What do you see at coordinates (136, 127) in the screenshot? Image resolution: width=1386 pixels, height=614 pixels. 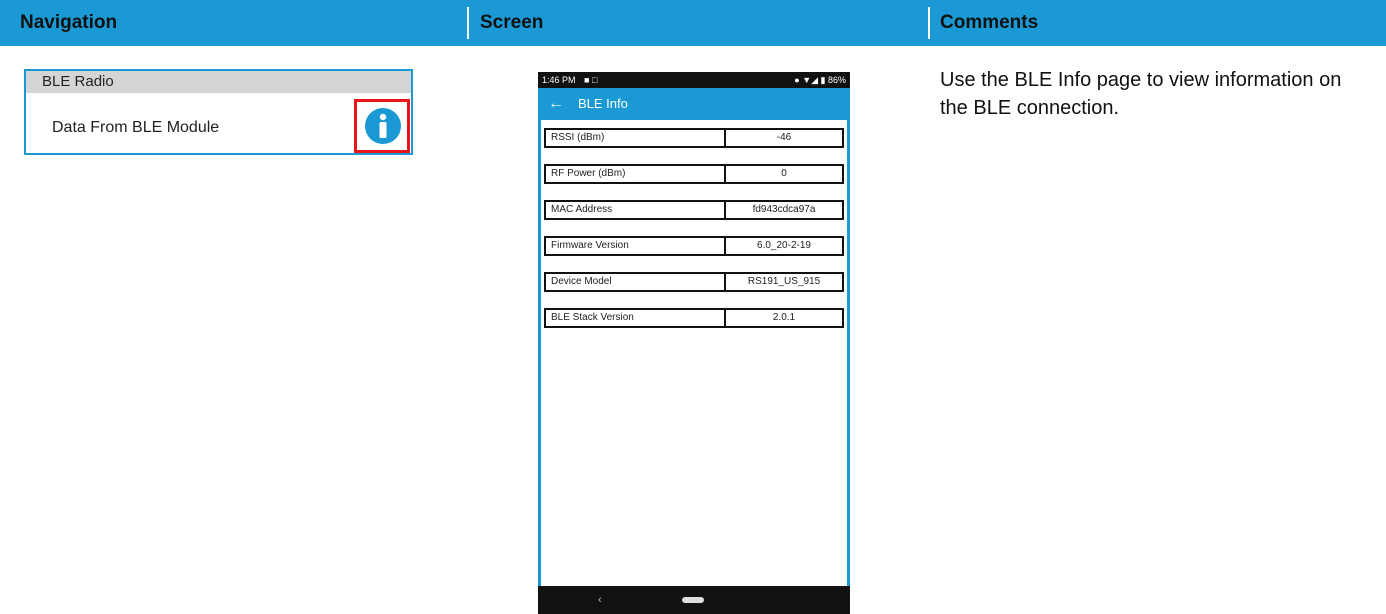 I see `data-from-ble-module-label: Data From BLE Module` at bounding box center [136, 127].